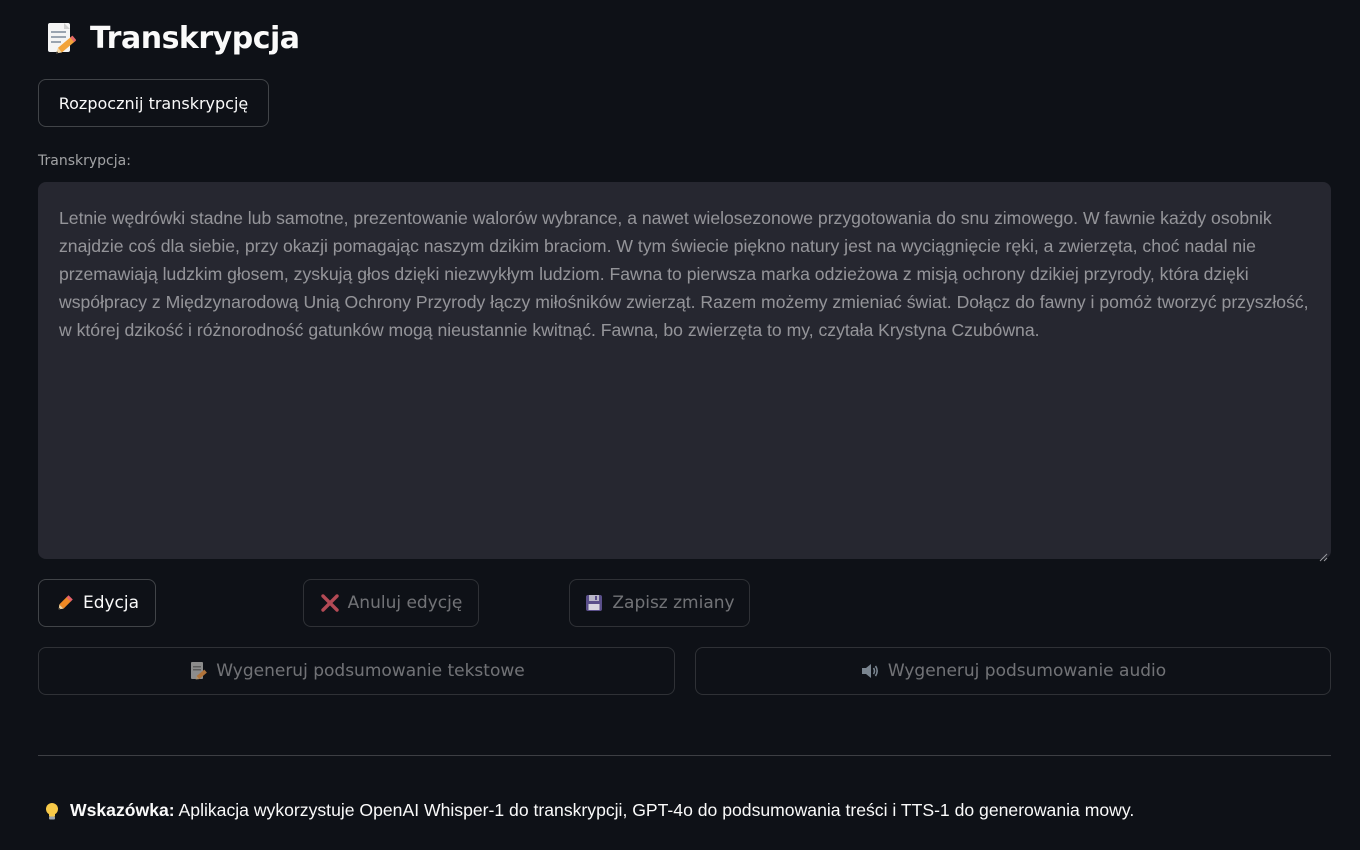 The image size is (1360, 850). What do you see at coordinates (594, 603) in the screenshot?
I see `floppy-disk-icon` at bounding box center [594, 603].